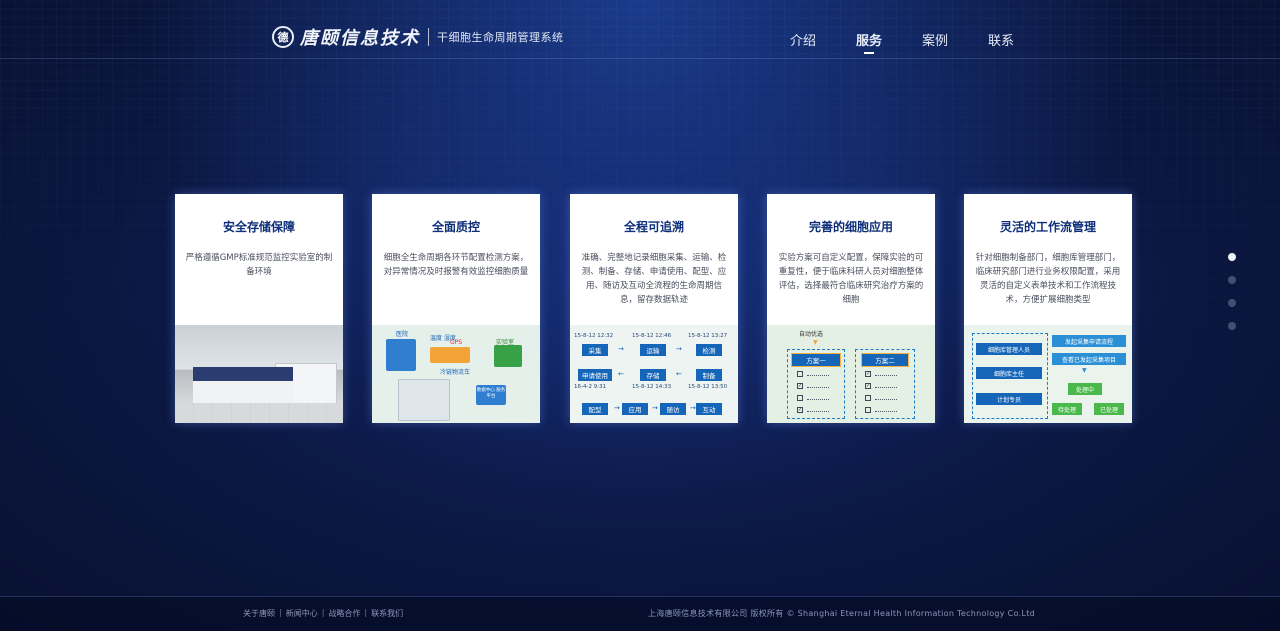 The width and height of the screenshot is (1280, 631). What do you see at coordinates (1047, 227) in the screenshot?
I see `card-title: 灵活的工作流管理` at bounding box center [1047, 227].